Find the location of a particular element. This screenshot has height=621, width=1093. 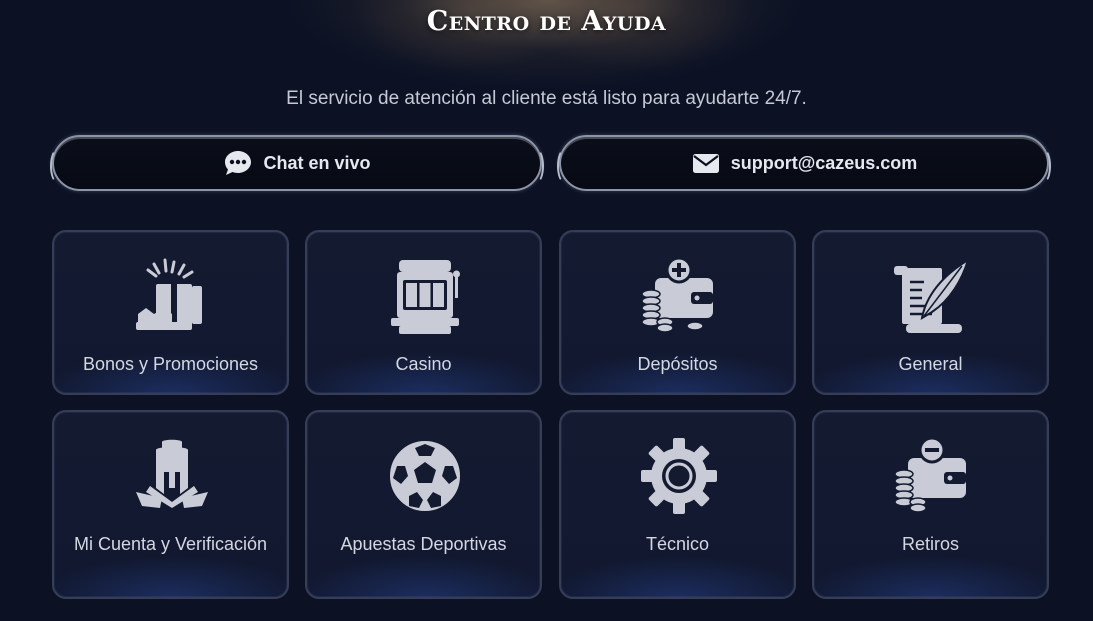

category-label: Apuestas Deportivas is located at coordinates (423, 544).